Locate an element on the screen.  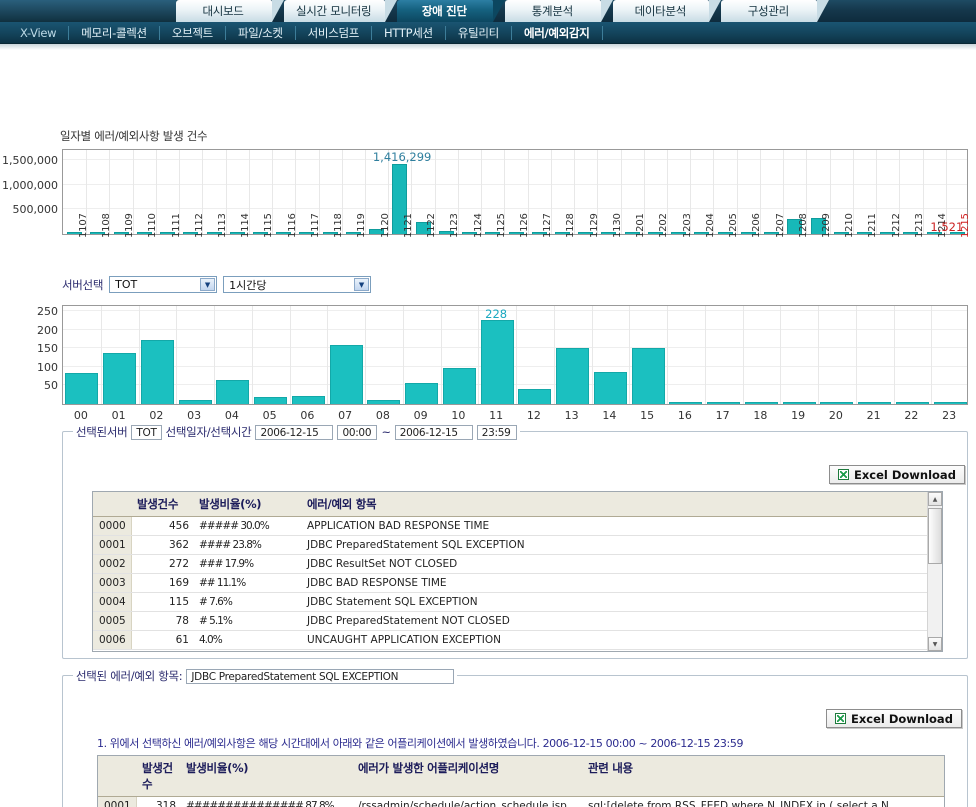
error-count-cell: 115 is located at coordinates (162, 602).